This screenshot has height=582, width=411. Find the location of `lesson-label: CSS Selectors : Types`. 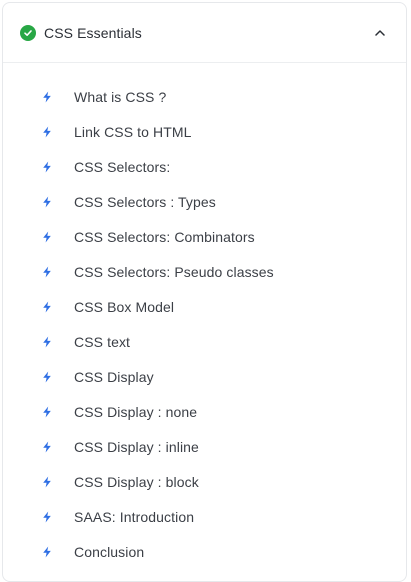

lesson-label: CSS Selectors : Types is located at coordinates (145, 201).